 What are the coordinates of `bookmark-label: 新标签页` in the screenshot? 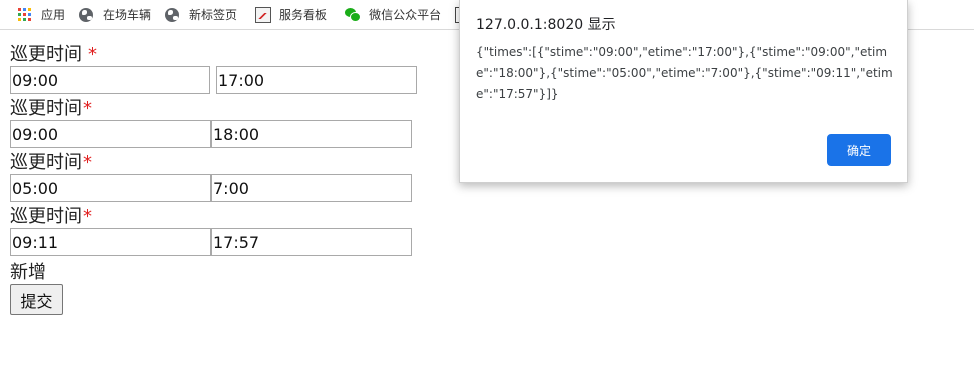 It's located at (213, 15).